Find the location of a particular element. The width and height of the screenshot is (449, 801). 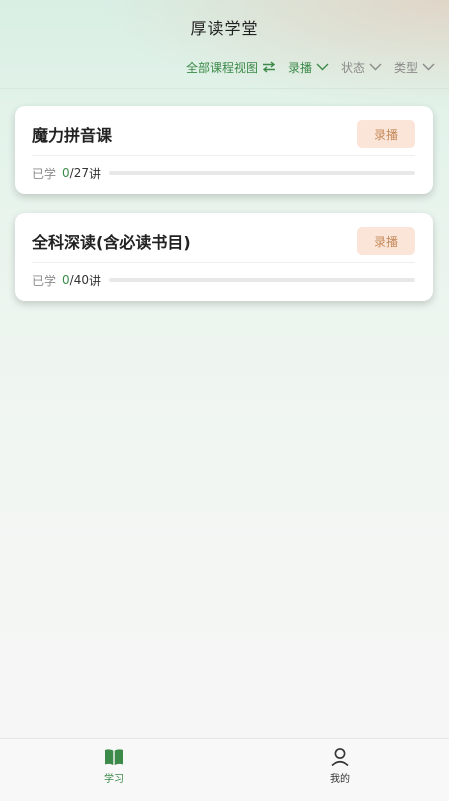

tab-mine: 我的 is located at coordinates (340, 769).